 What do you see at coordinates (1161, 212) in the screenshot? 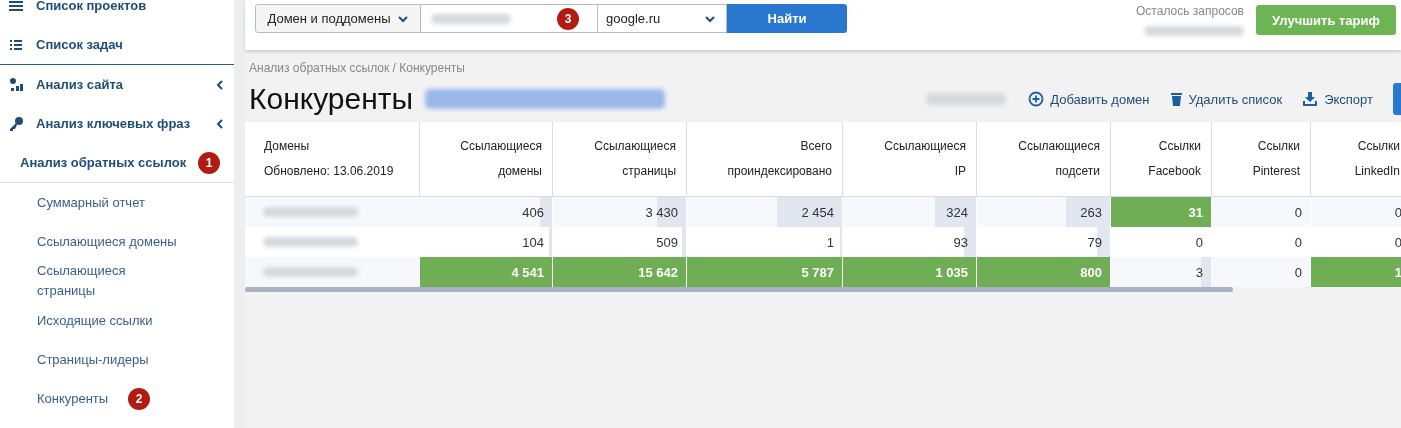
I see `table-cell: 31` at bounding box center [1161, 212].